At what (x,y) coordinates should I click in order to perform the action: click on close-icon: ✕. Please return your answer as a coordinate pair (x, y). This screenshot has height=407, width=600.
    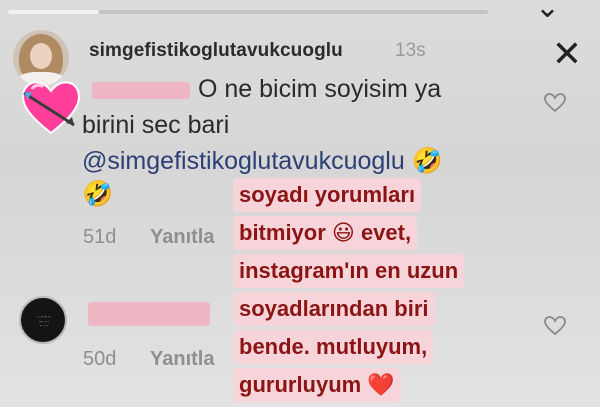
    Looking at the image, I should click on (567, 54).